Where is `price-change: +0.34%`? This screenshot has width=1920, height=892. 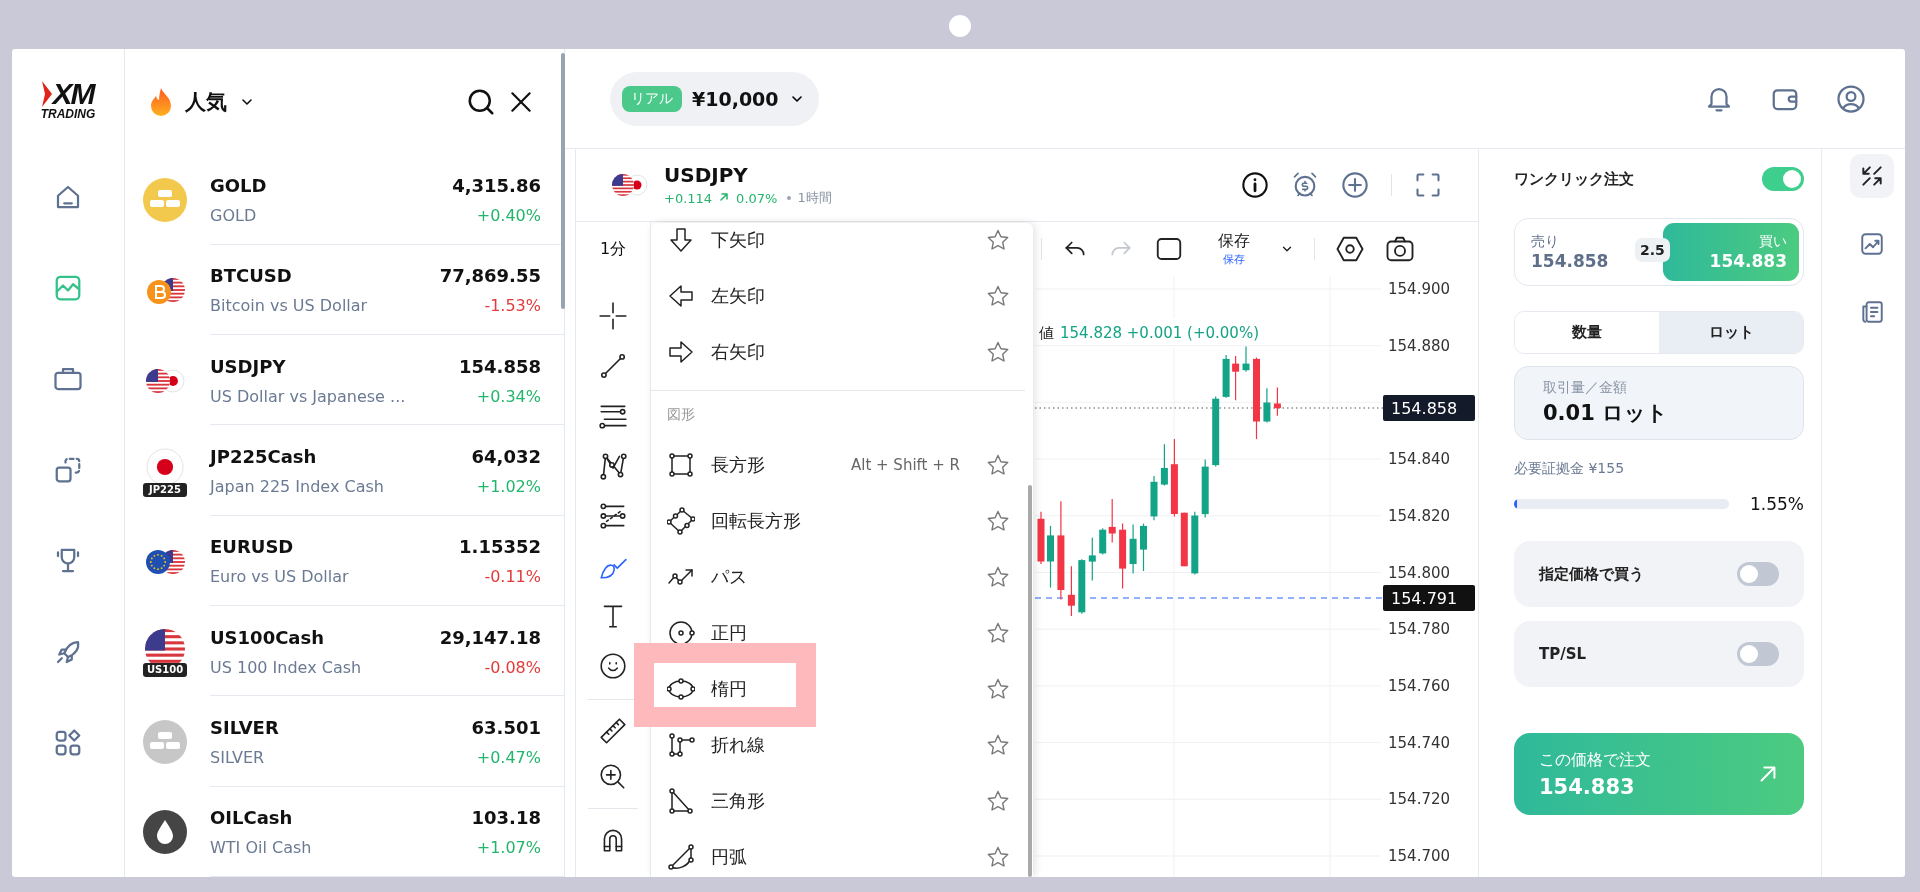 price-change: +0.34% is located at coordinates (508, 396).